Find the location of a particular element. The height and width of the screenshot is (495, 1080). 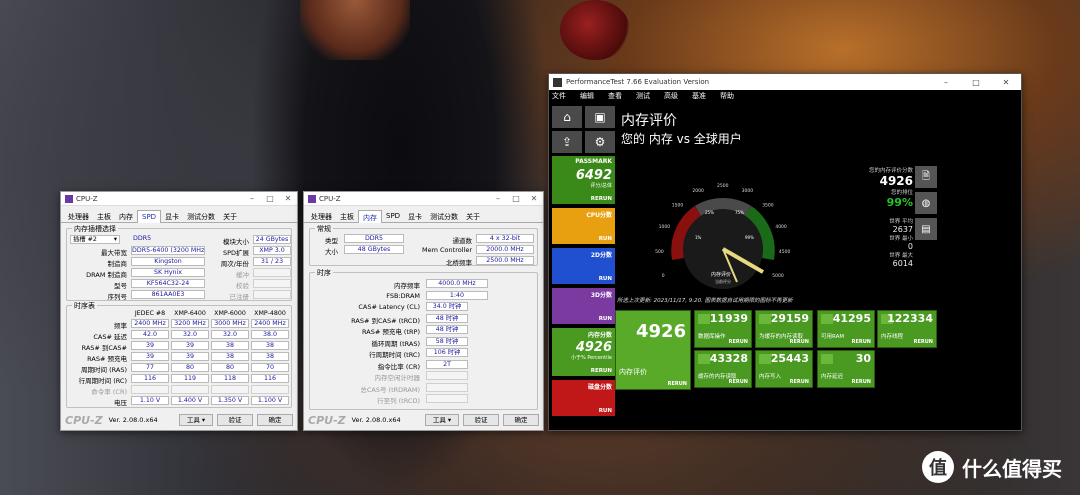

timing-cell: 32.0 is located at coordinates (190, 334).